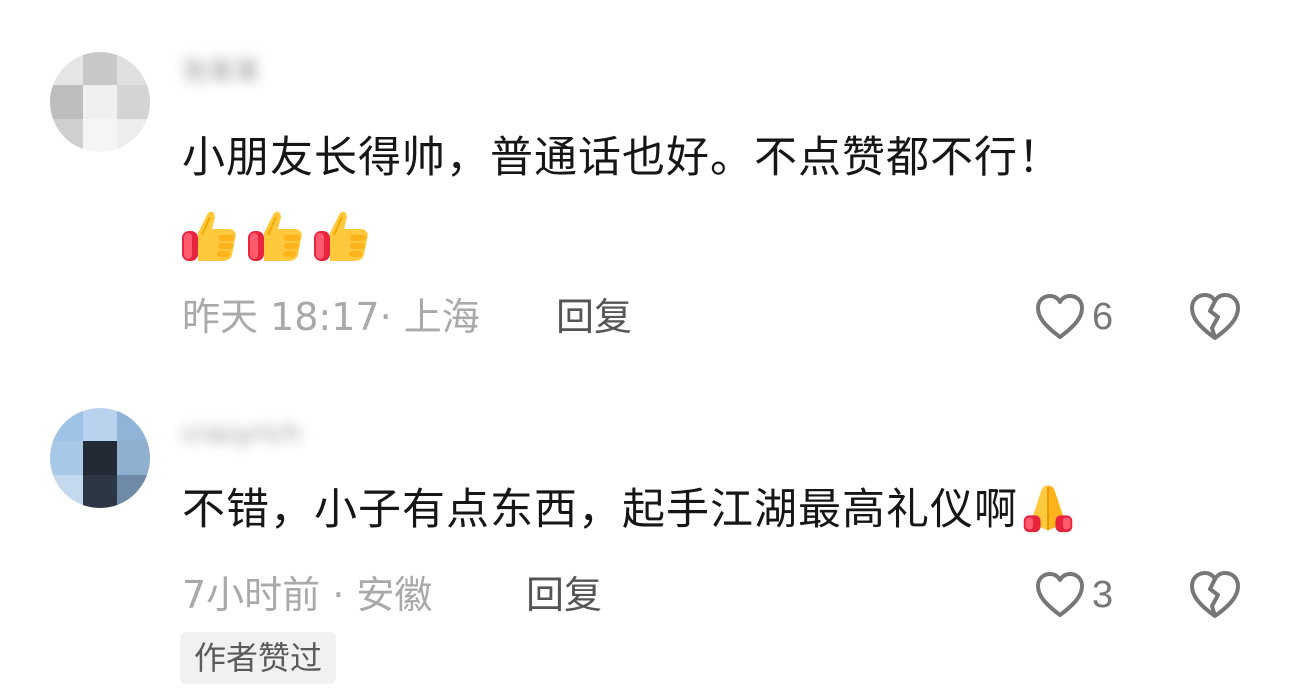 The width and height of the screenshot is (1290, 688). I want to click on emoji-row, so click(276, 236).